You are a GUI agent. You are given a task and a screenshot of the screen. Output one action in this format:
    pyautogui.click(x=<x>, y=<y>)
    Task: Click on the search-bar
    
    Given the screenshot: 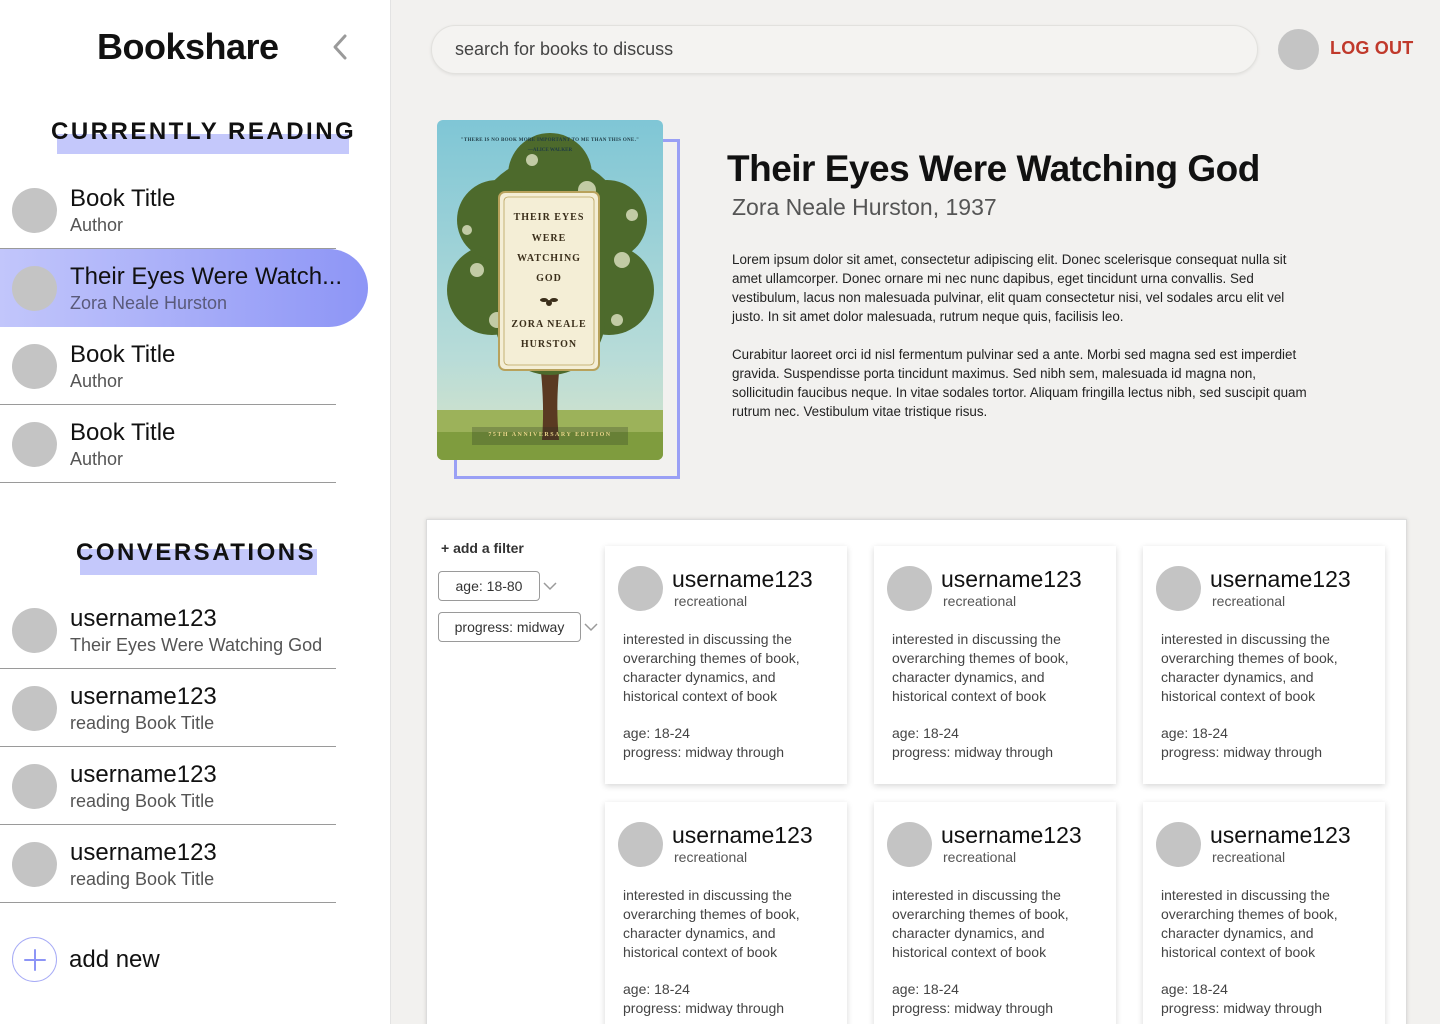 What is the action you would take?
    pyautogui.click(x=844, y=49)
    